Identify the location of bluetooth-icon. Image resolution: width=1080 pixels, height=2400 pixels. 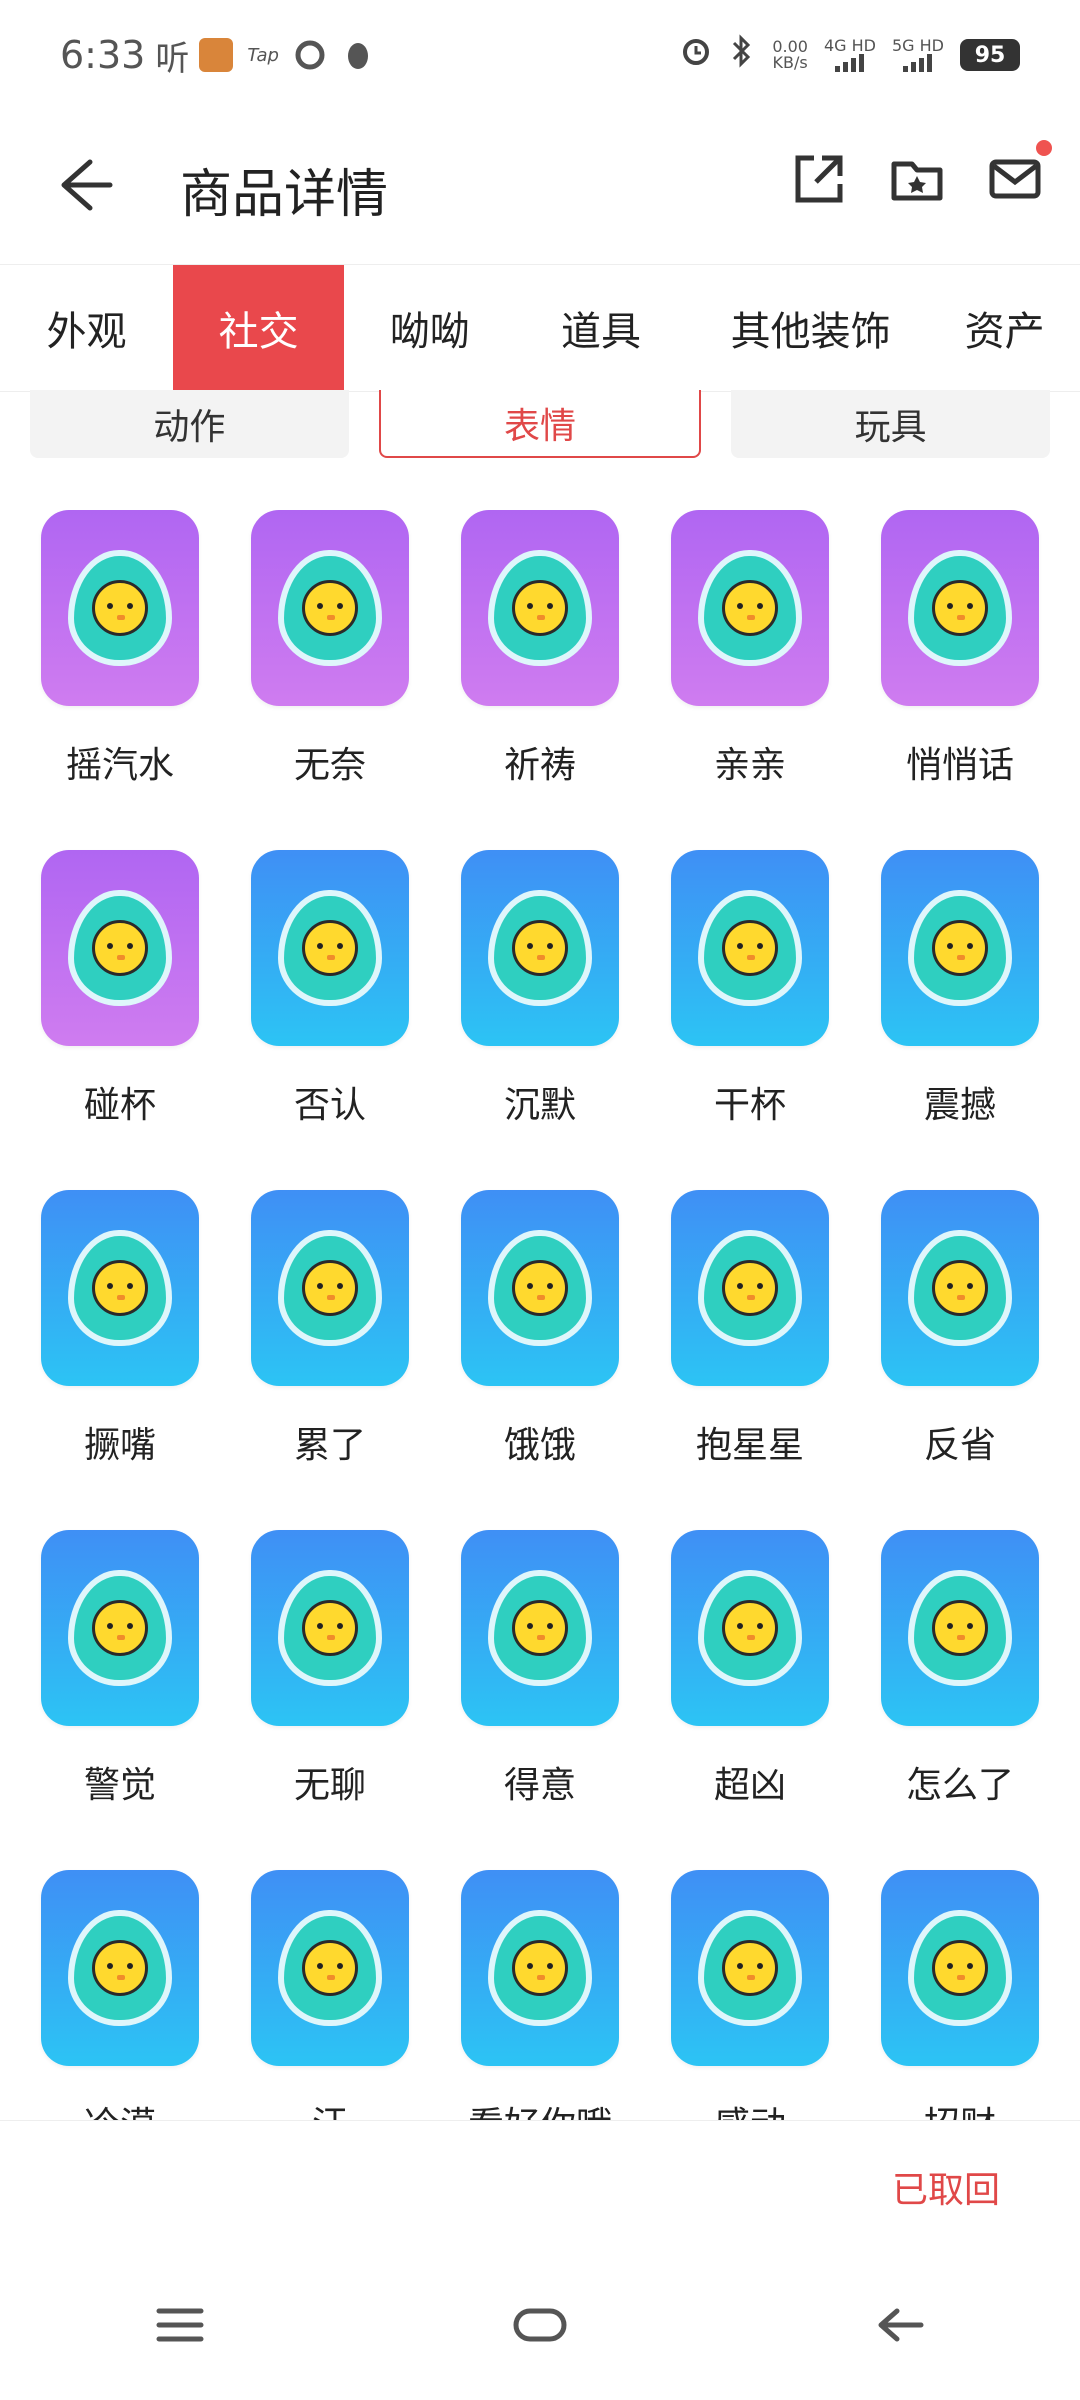
(742, 55).